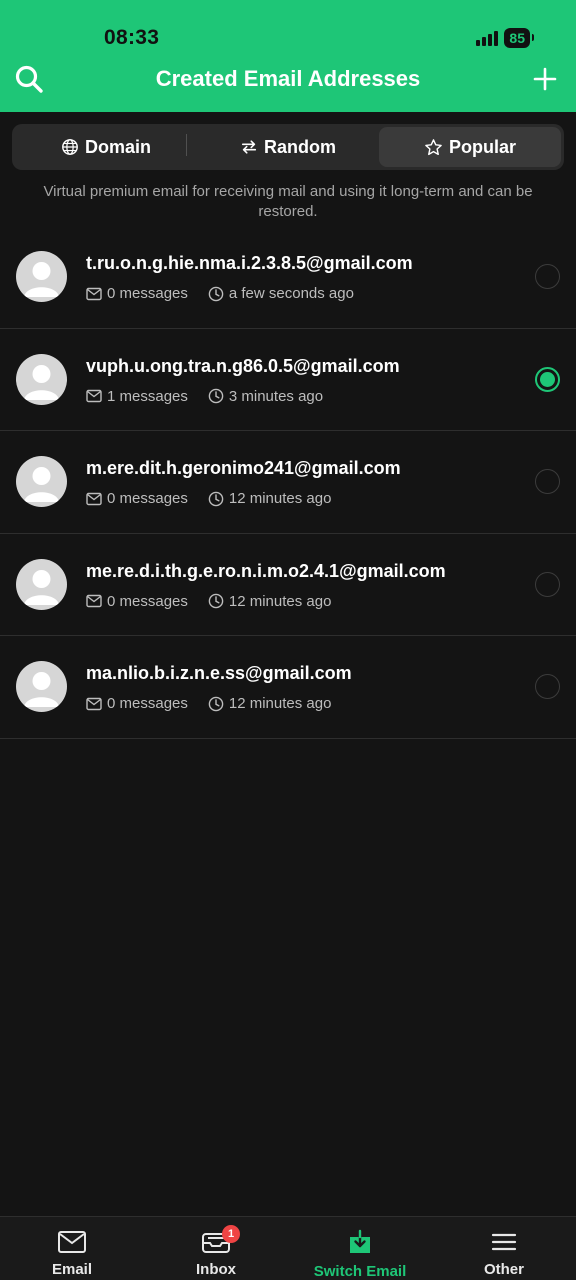  What do you see at coordinates (132, 37) in the screenshot?
I see `status-time: 08:33` at bounding box center [132, 37].